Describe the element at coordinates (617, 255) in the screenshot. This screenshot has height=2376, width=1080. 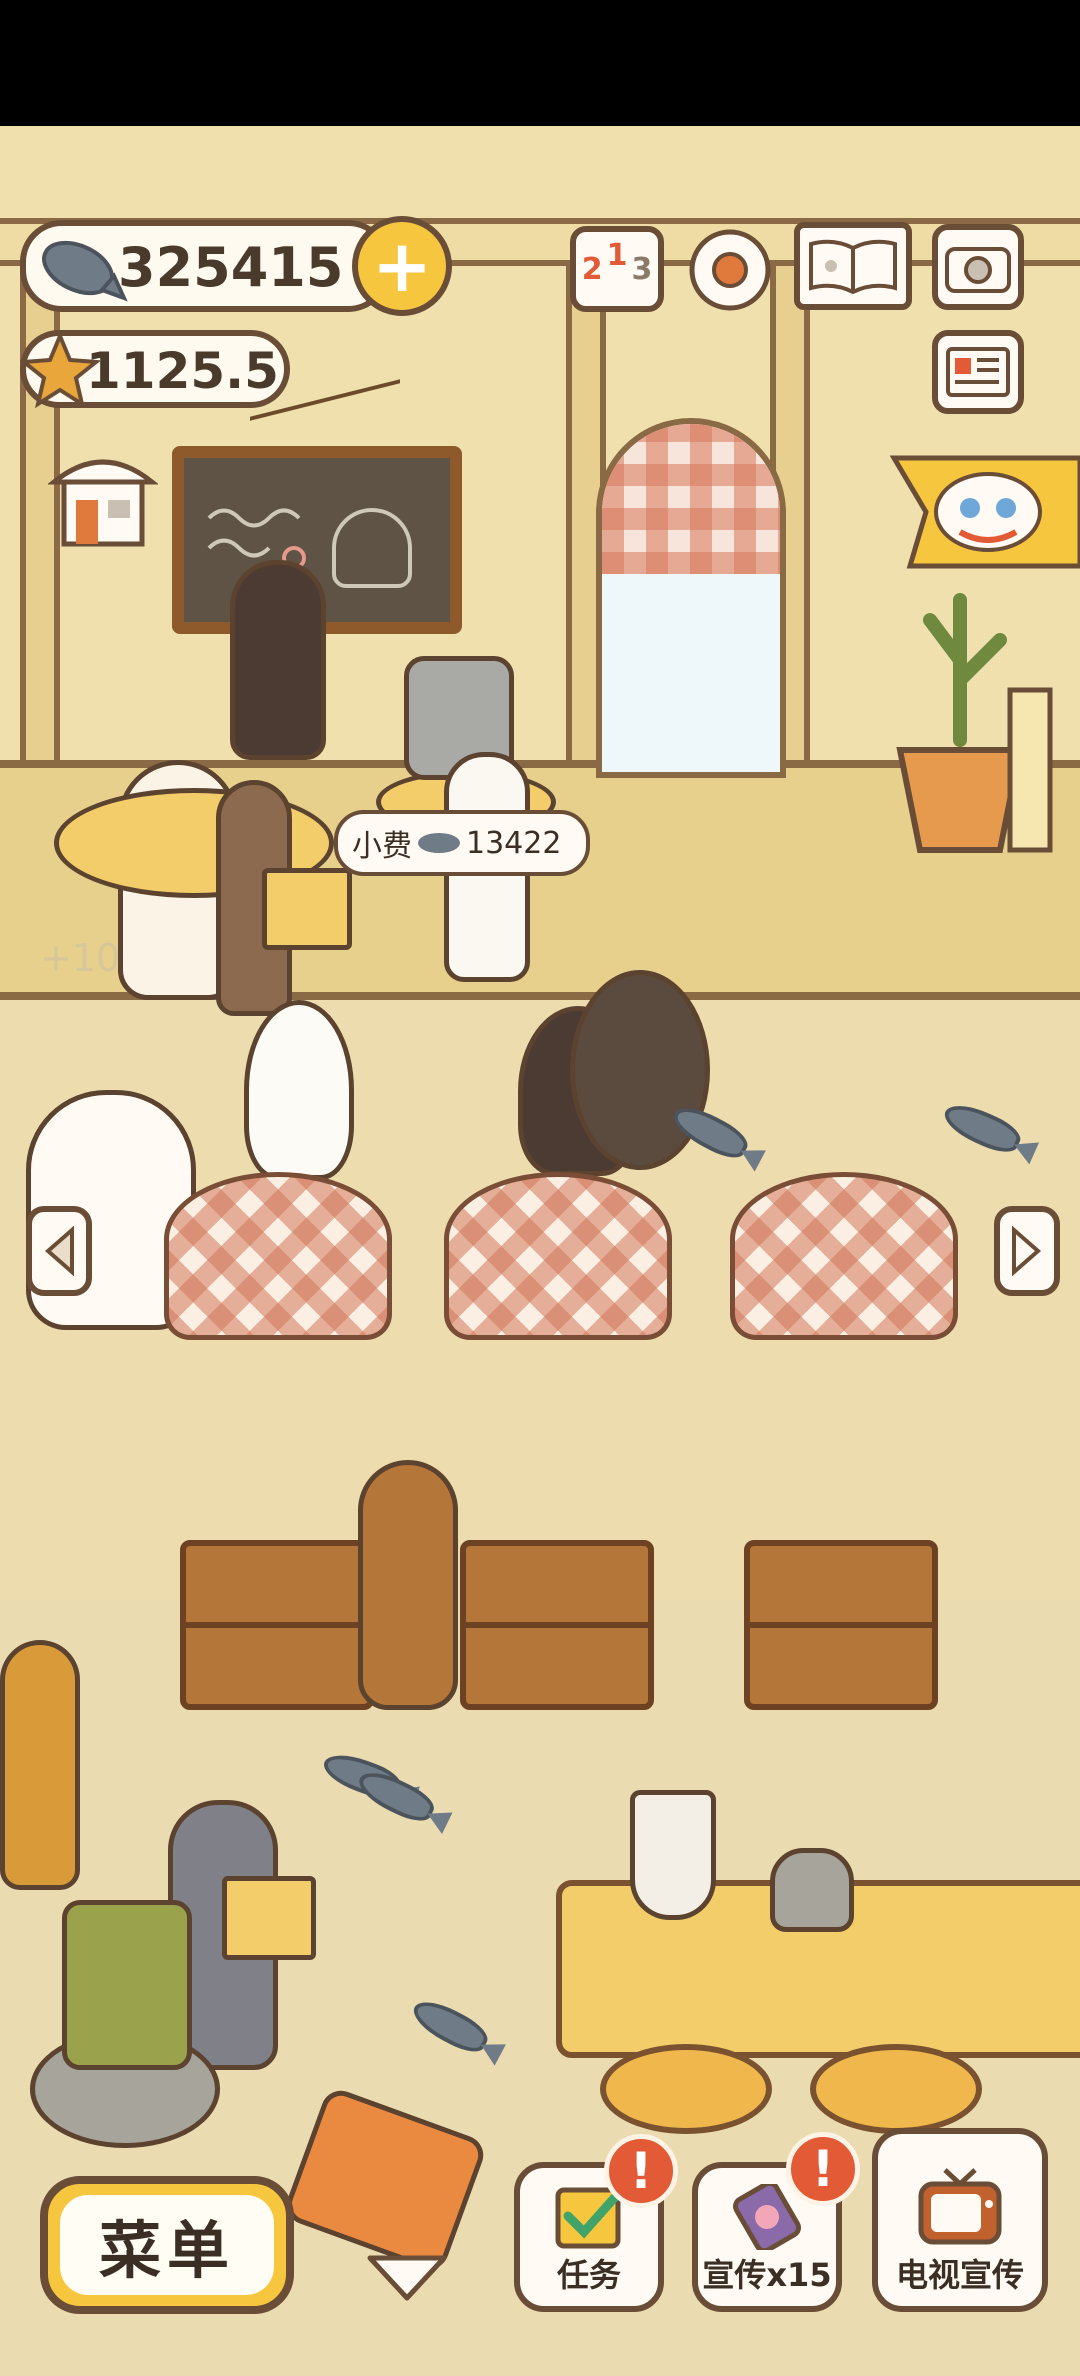
I see `ranking-digit-1: 1` at that location.